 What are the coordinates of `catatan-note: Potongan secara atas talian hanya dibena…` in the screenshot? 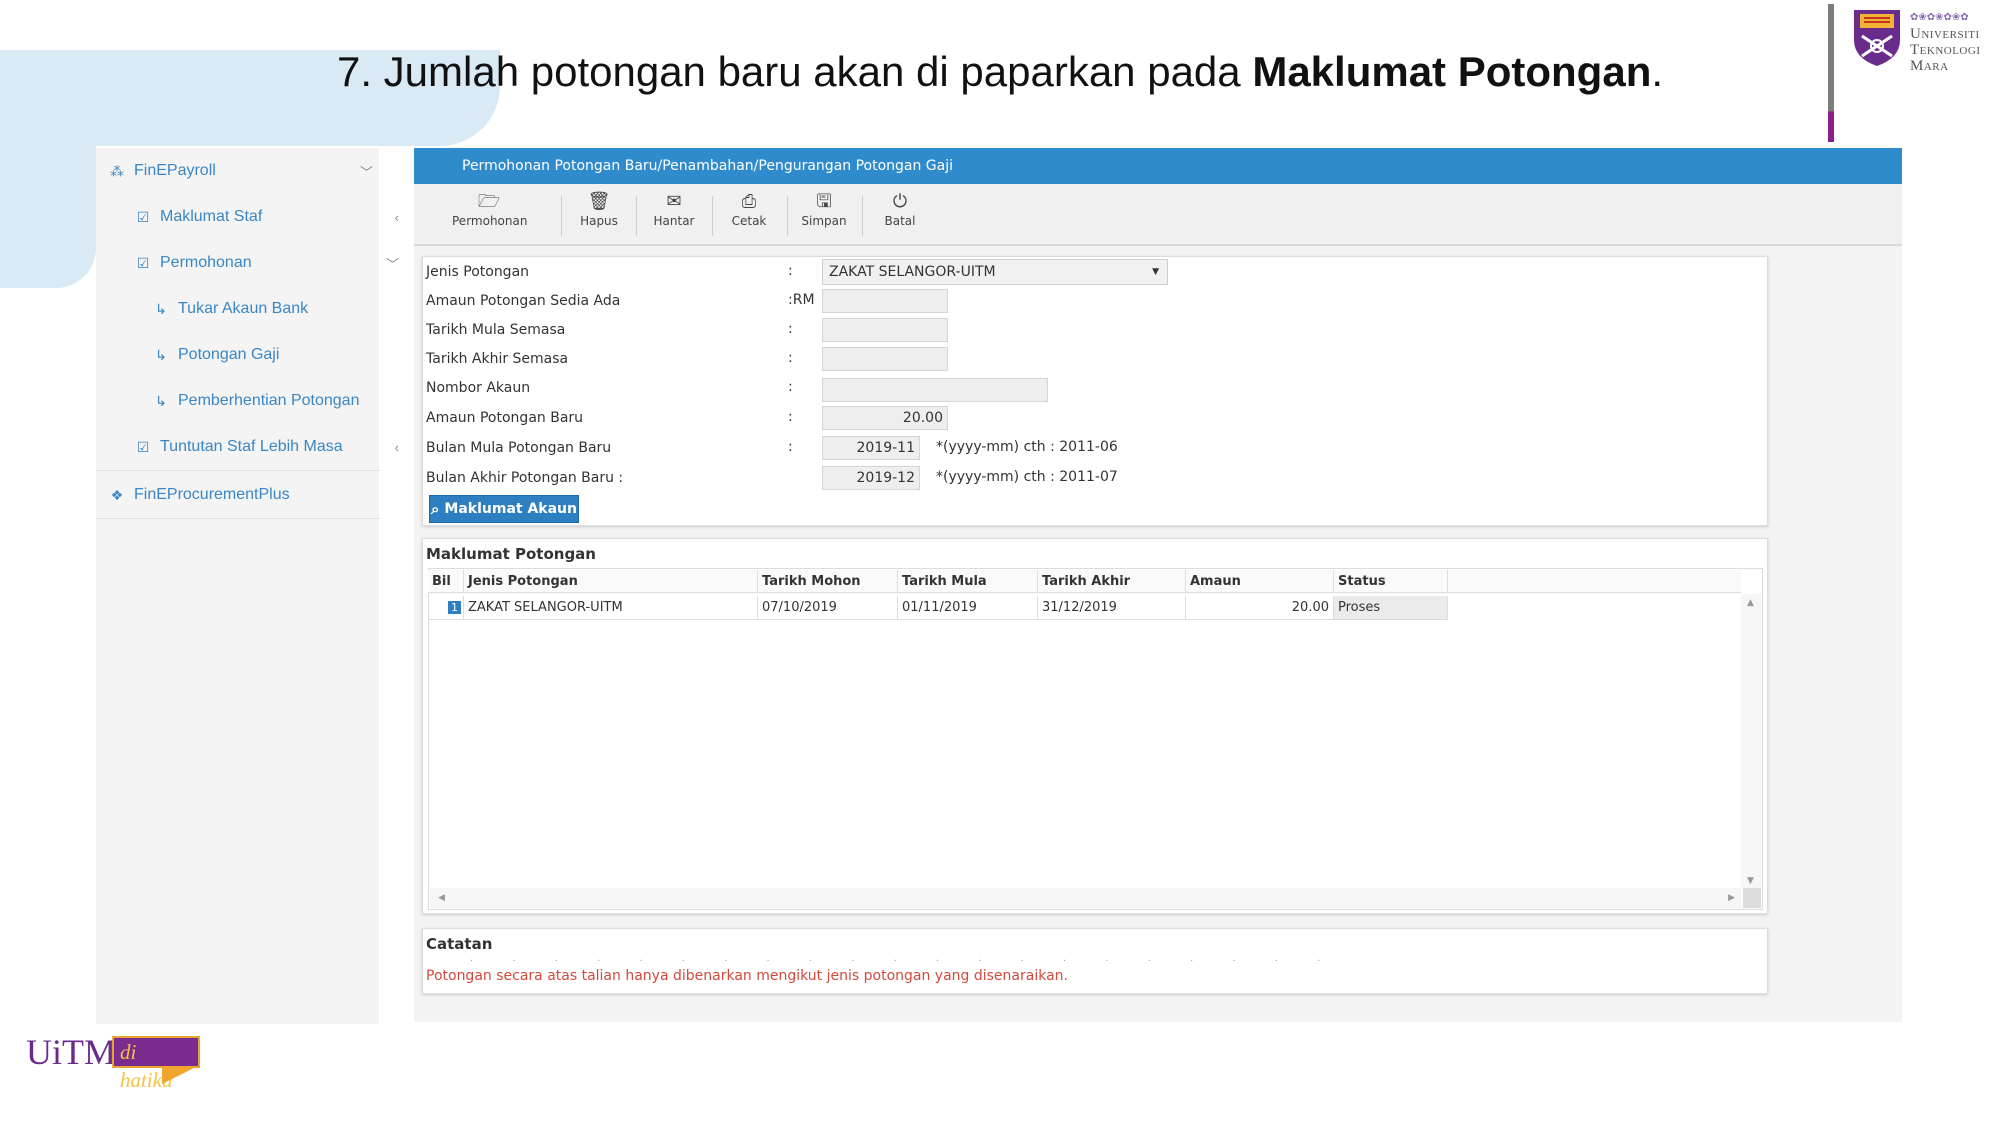 It's located at (747, 976).